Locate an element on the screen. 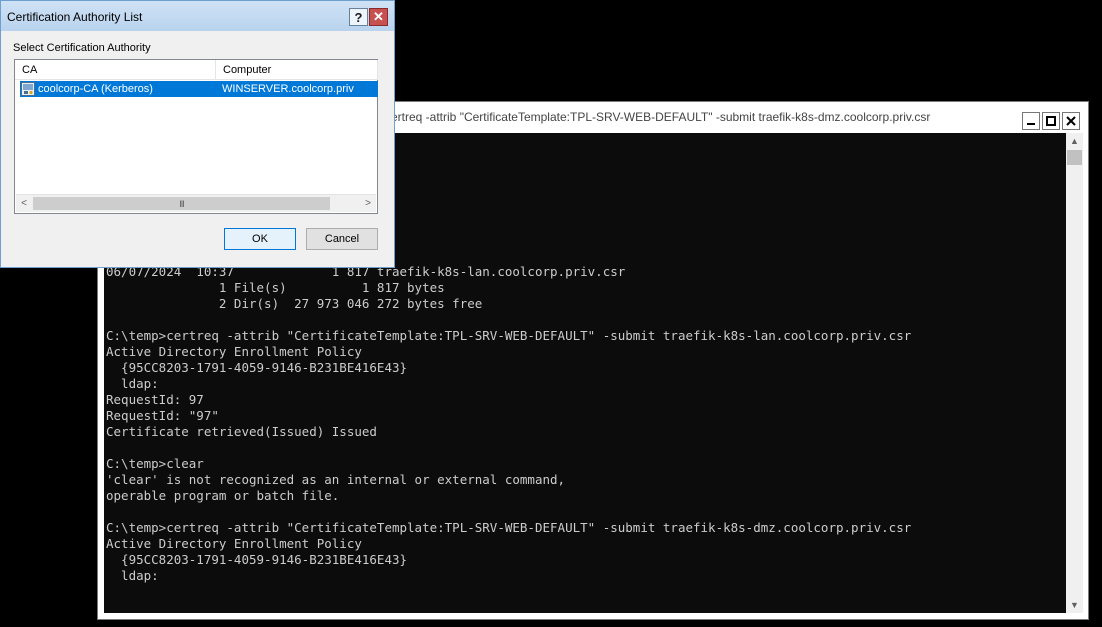 The image size is (1102, 627). dialog-title: Certification Authority List is located at coordinates (75, 17).